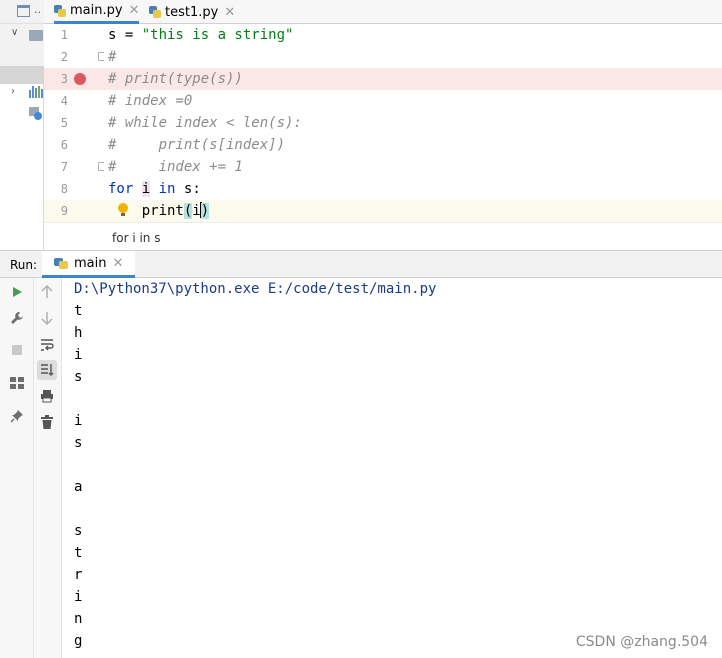  Describe the element at coordinates (36, 35) in the screenshot. I see `folder-icon` at that location.